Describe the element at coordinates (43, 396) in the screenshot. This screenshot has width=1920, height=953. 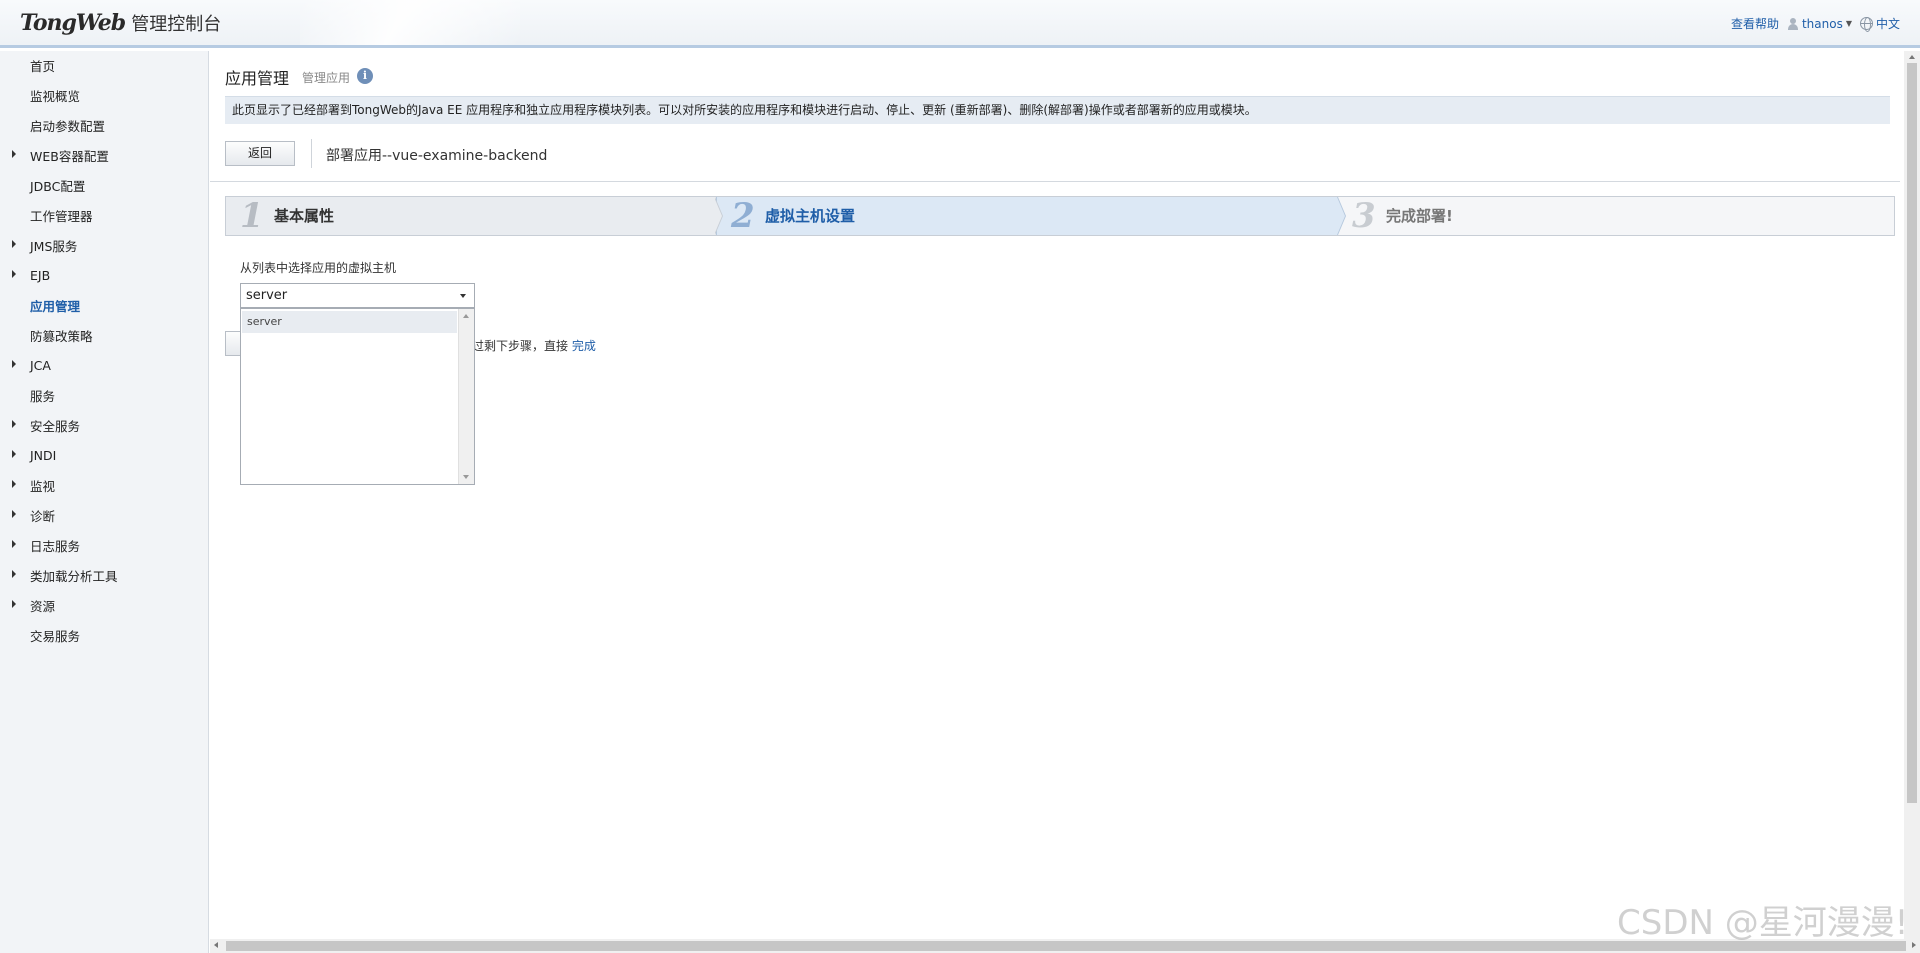
I see `sidebar-item-label: 服务` at that location.